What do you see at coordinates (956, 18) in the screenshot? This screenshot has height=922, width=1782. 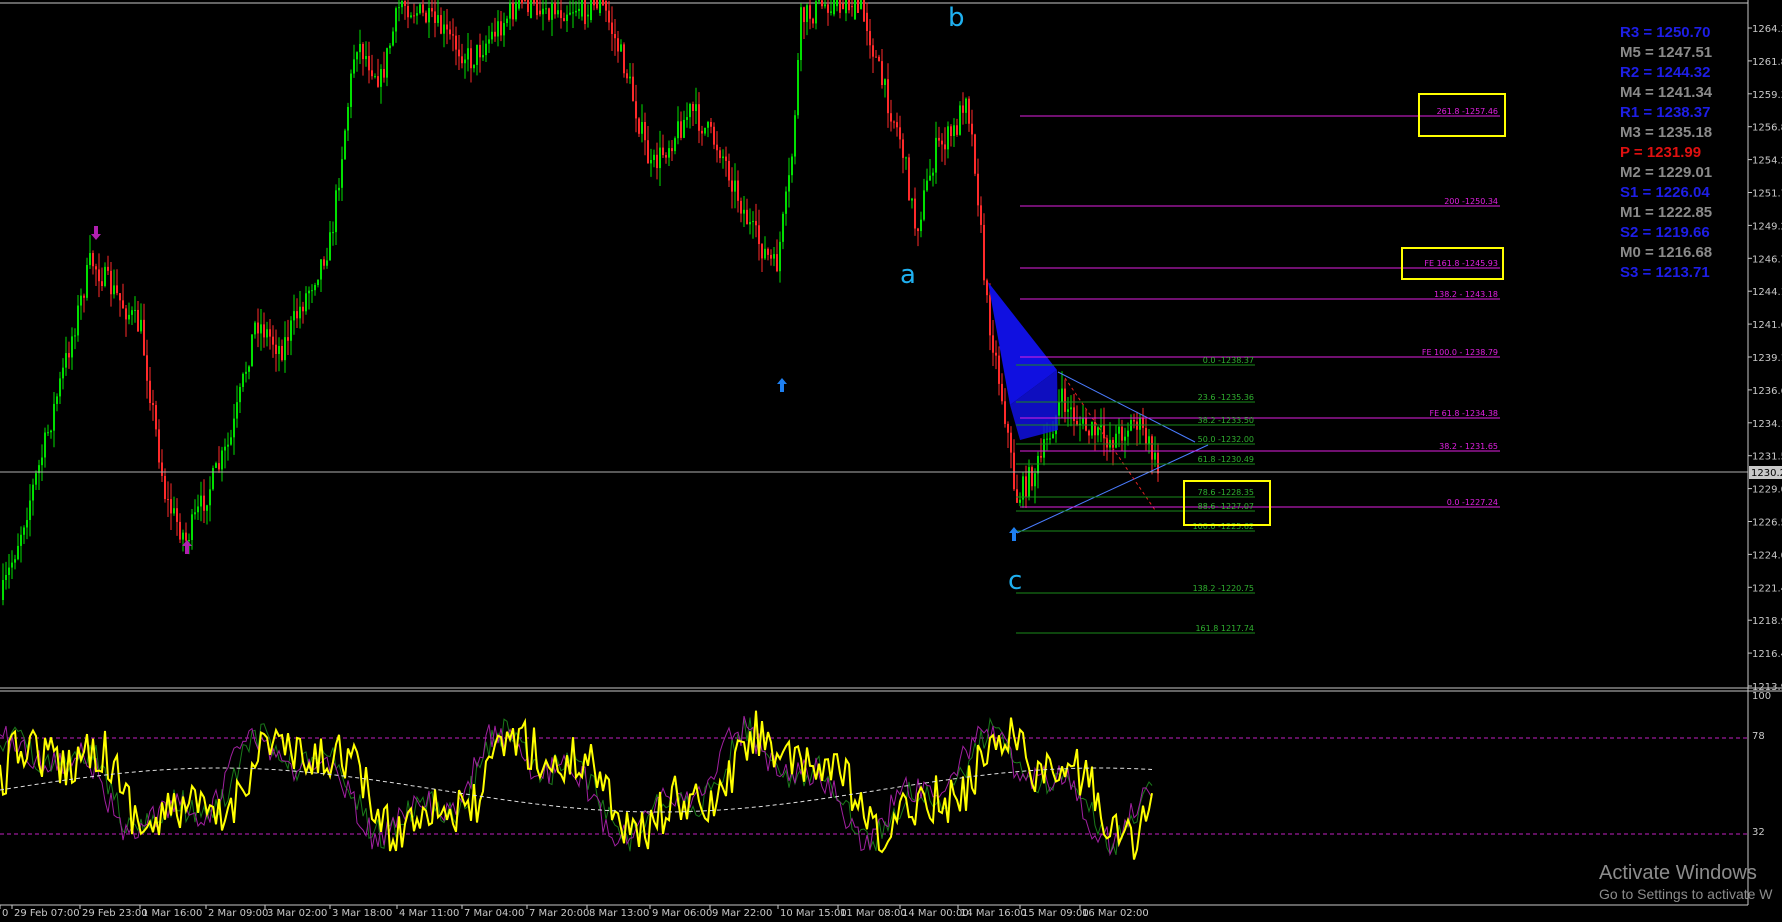 I see `wave-label-b: b` at bounding box center [956, 18].